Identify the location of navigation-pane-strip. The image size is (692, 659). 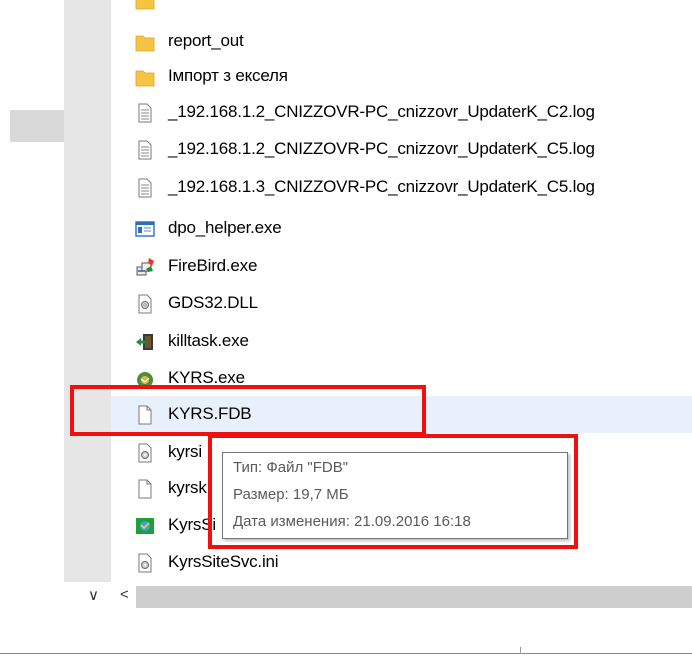
(87, 291).